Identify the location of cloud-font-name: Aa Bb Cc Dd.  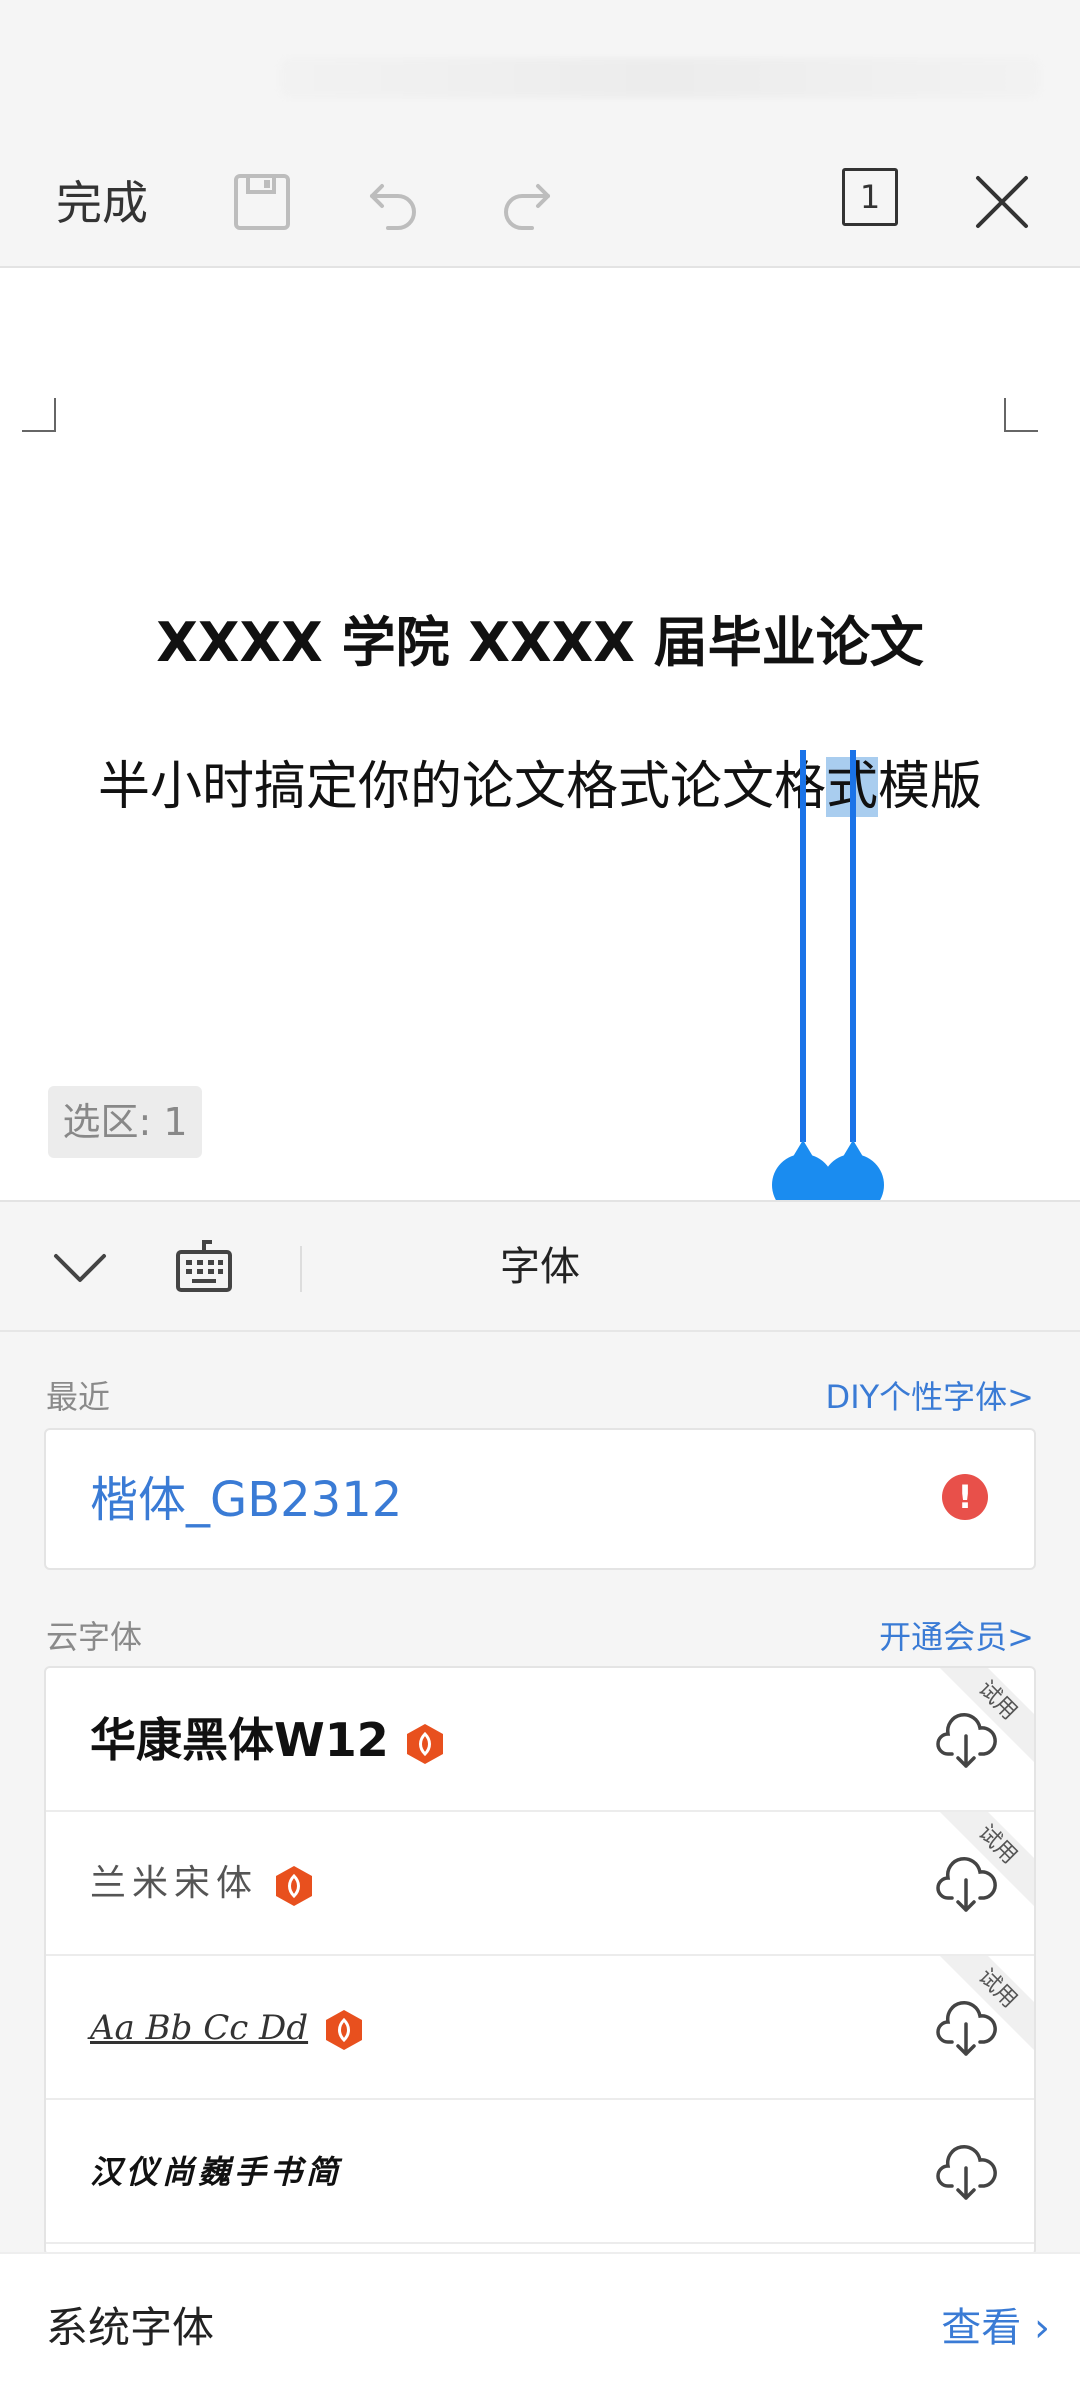
(227, 2028).